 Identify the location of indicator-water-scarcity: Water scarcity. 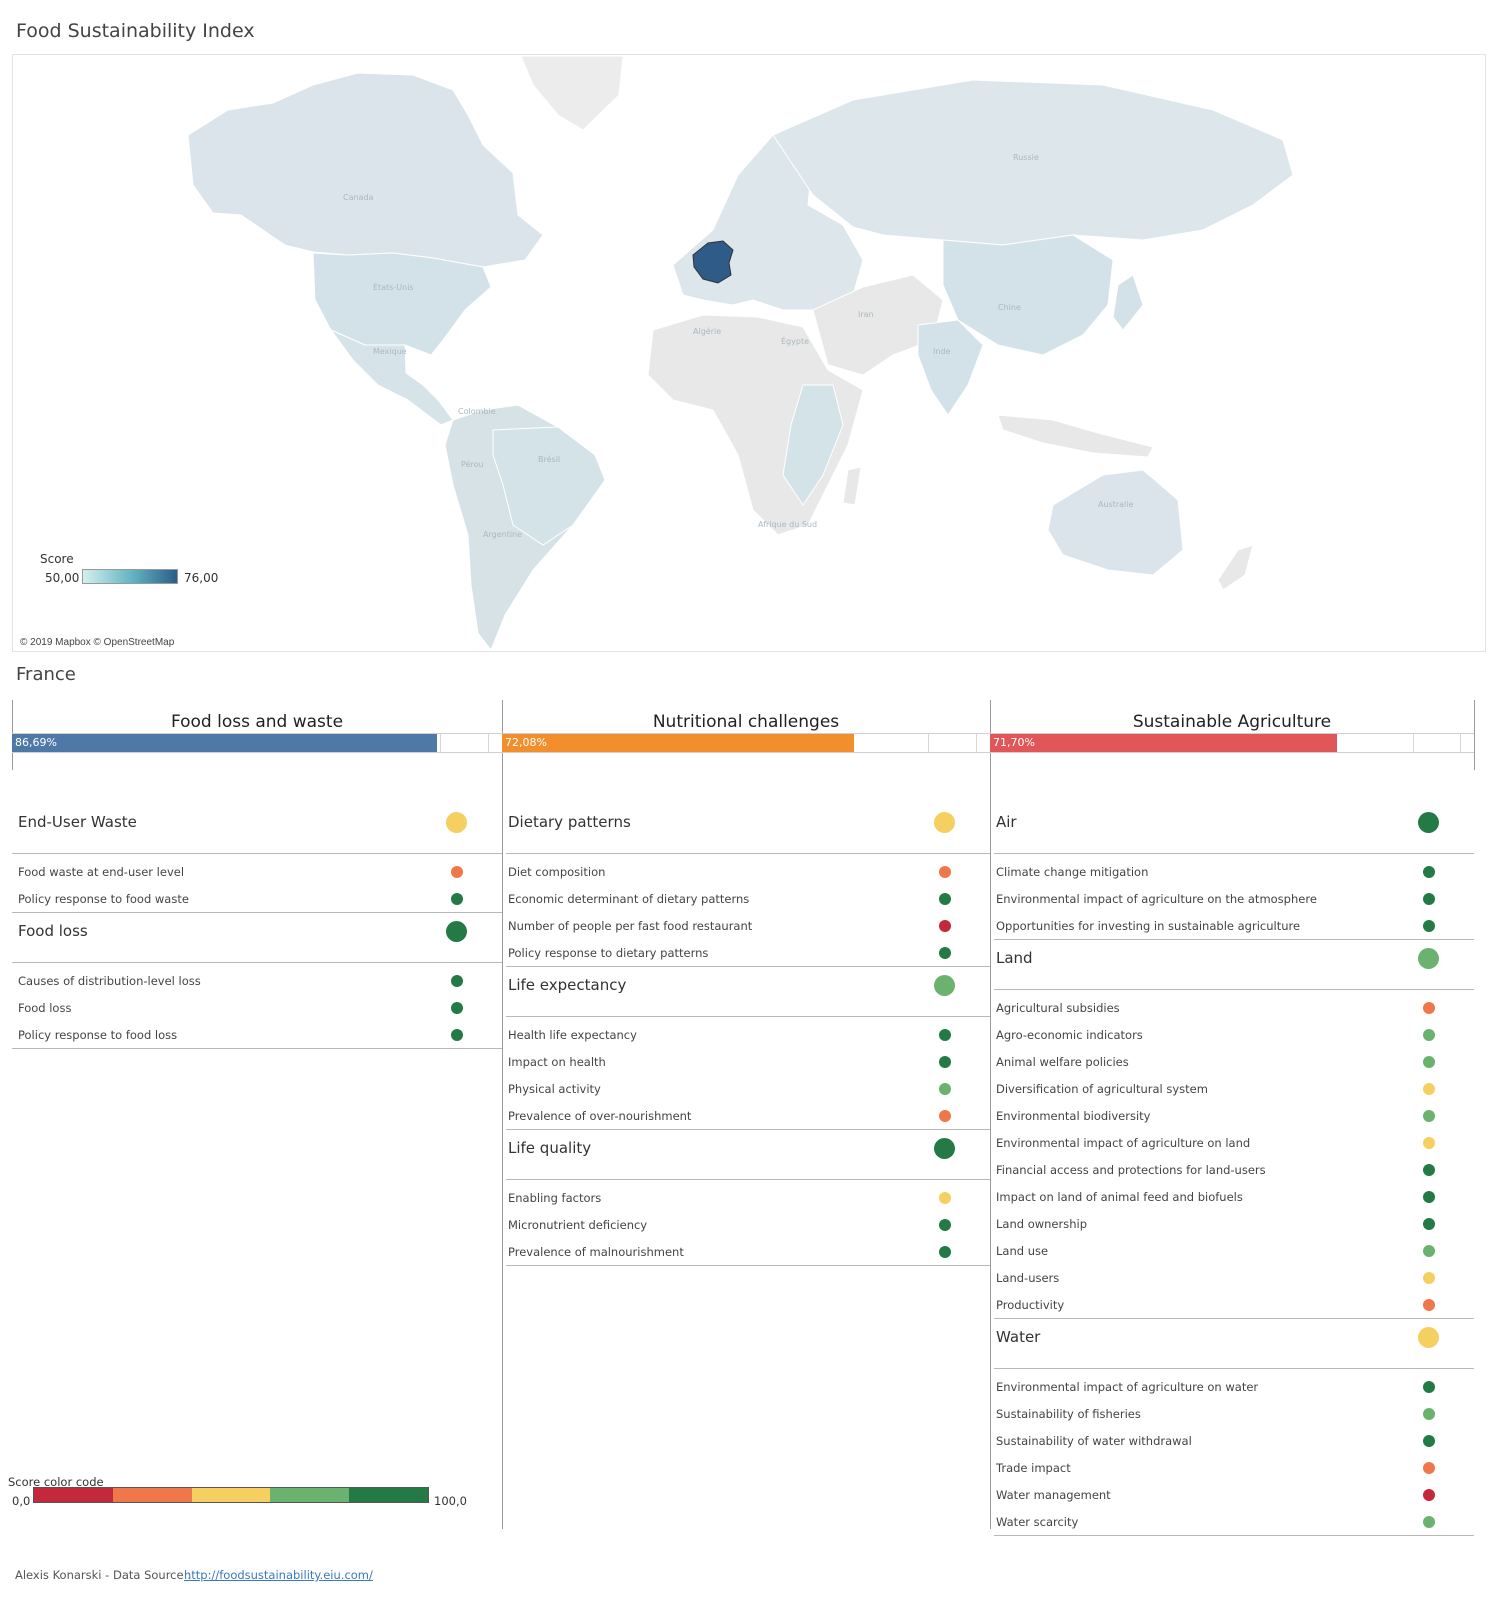
(1037, 1522).